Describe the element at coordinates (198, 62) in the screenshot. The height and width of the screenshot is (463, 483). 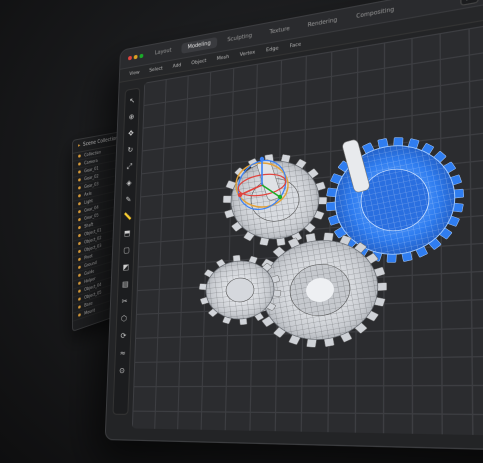
I see `menu-object: Object` at that location.